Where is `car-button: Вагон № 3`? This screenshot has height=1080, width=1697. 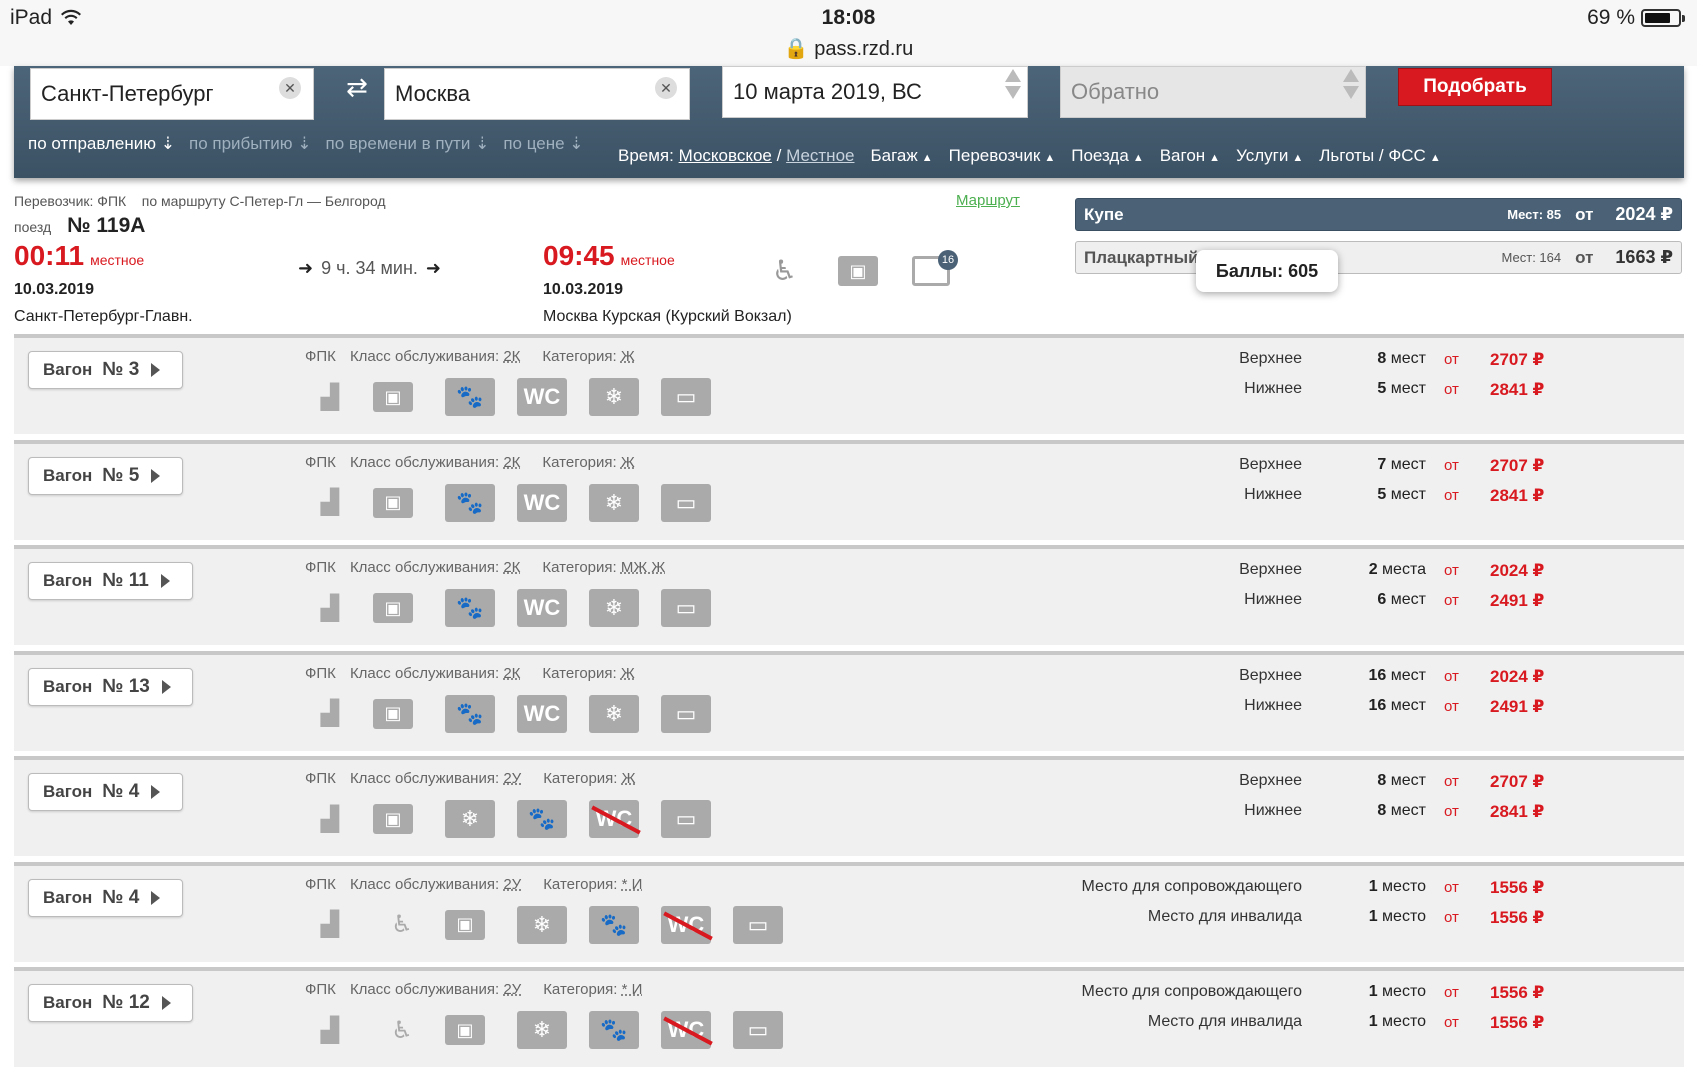
car-button: Вагон № 3 is located at coordinates (105, 370).